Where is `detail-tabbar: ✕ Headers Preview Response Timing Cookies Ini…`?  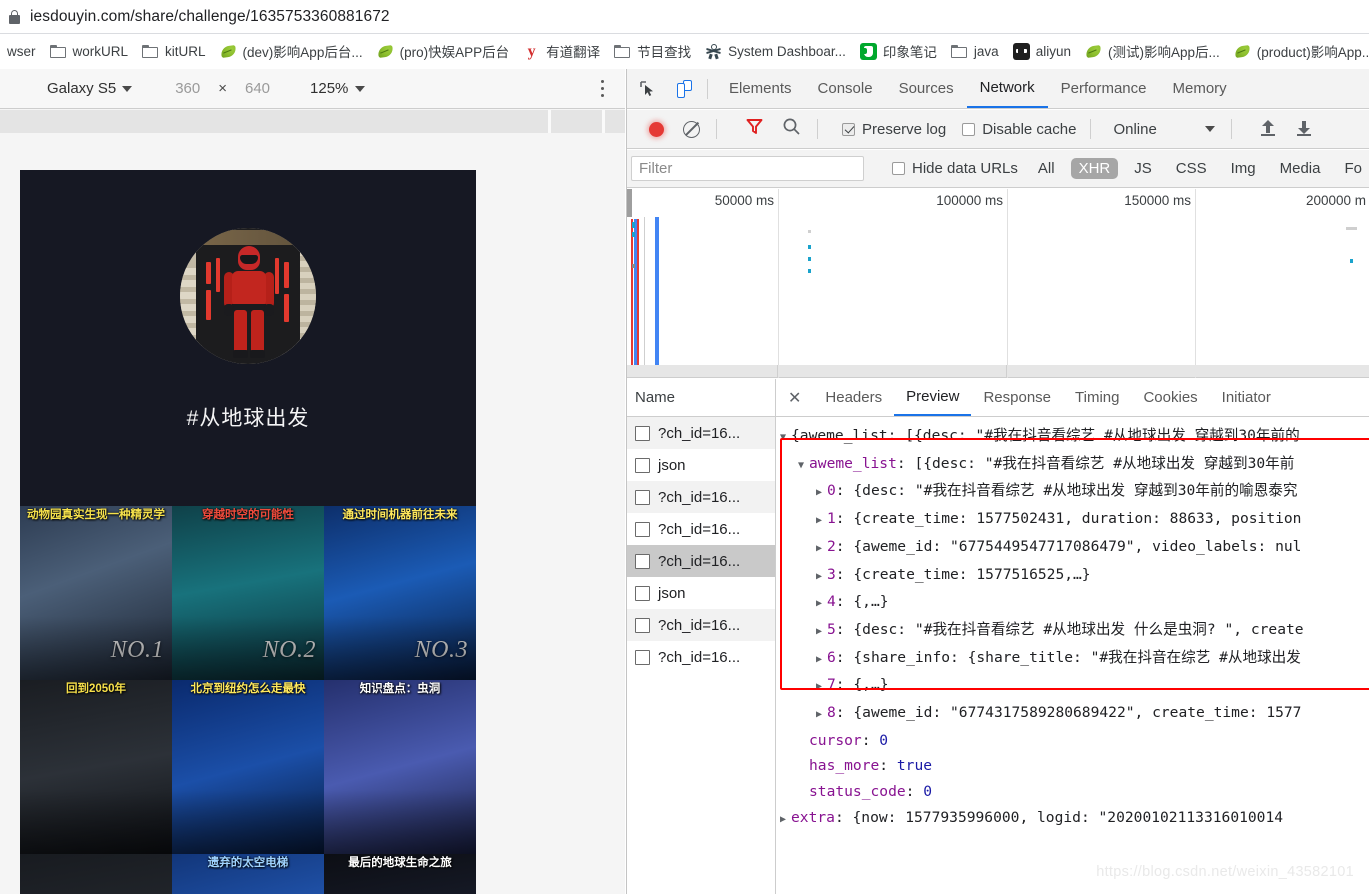
detail-tabbar: ✕ Headers Preview Response Timing Cookies Ini… is located at coordinates (1072, 398).